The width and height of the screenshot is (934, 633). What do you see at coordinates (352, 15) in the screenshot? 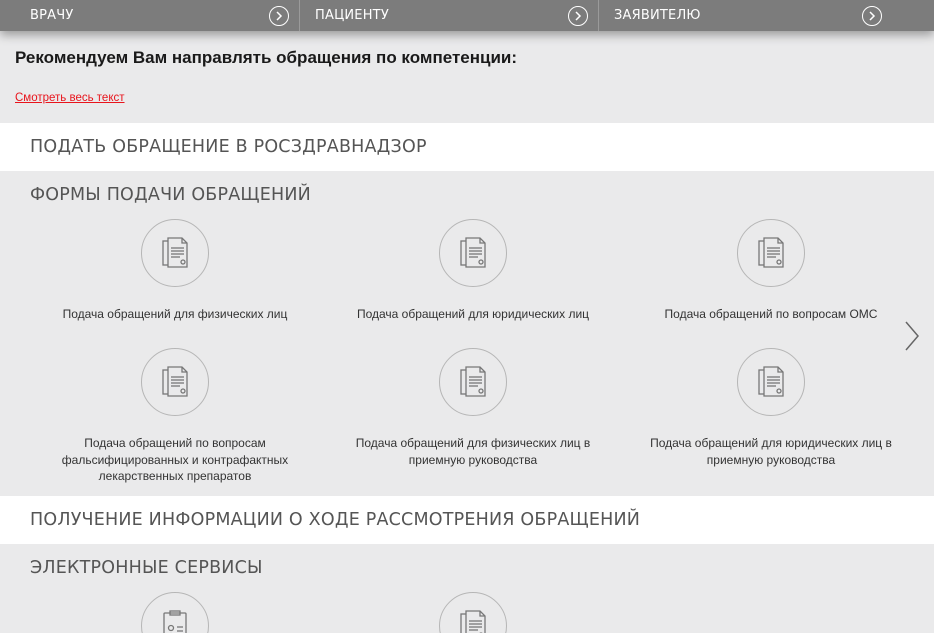
I see `nav-item-label: ПАЦИЕНТУ` at bounding box center [352, 15].